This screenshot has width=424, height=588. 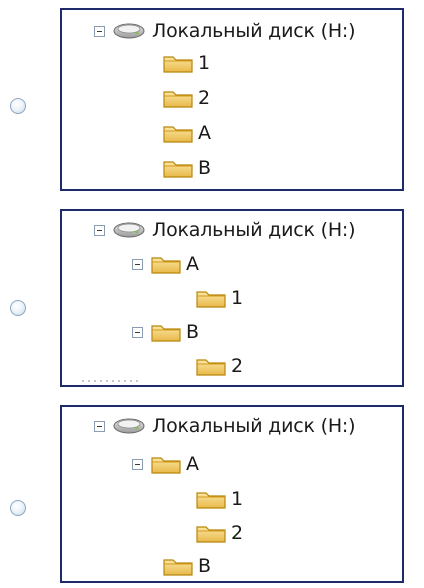 What do you see at coordinates (18, 508) in the screenshot?
I see `option-3-radio` at bounding box center [18, 508].